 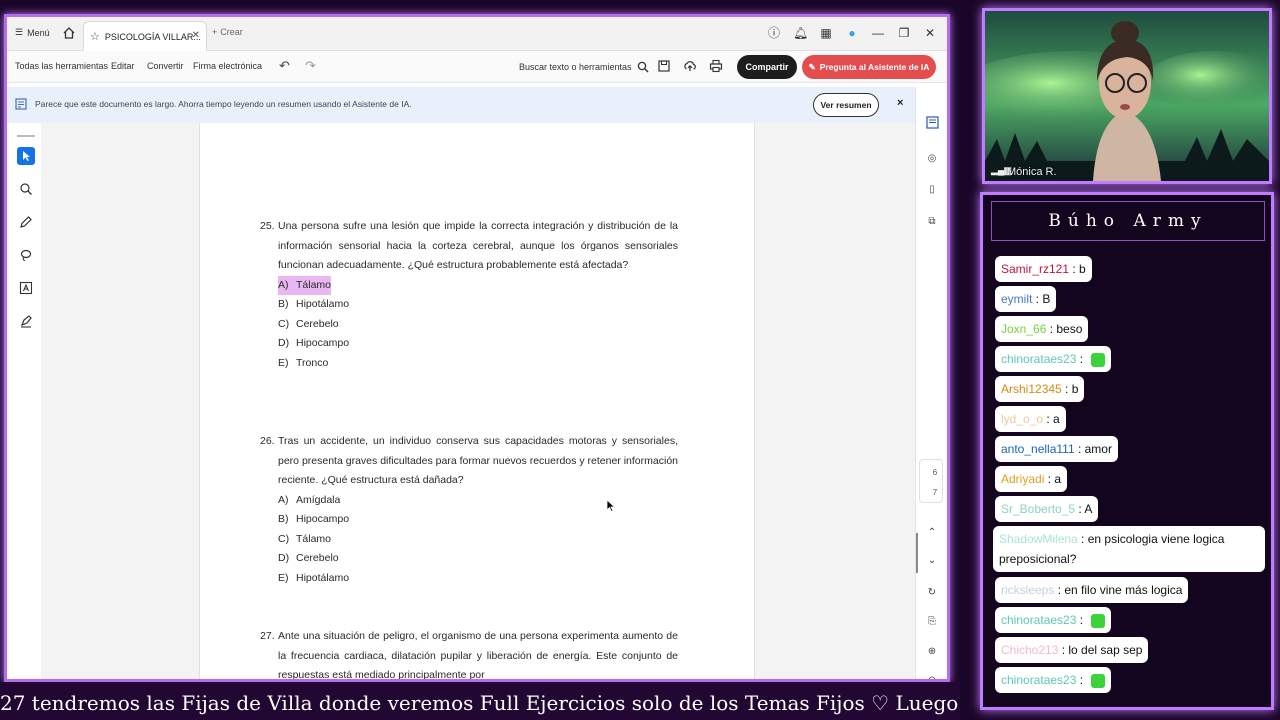 I want to click on chat-username: lyd_o_o, so click(x=1022, y=419).